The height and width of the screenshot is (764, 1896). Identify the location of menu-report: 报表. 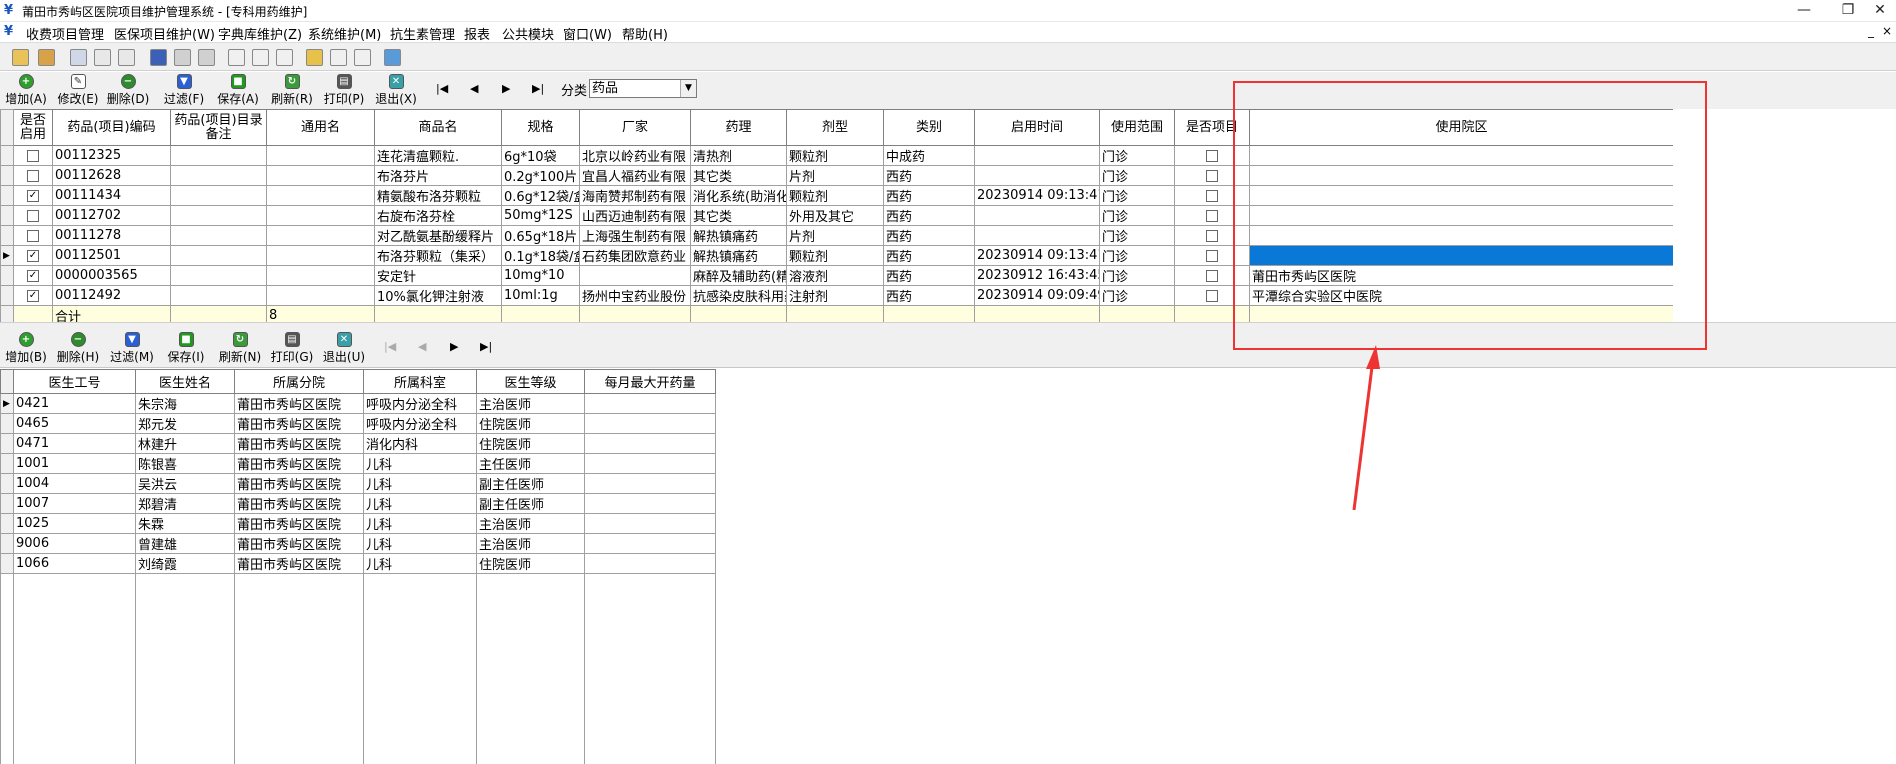
(477, 33).